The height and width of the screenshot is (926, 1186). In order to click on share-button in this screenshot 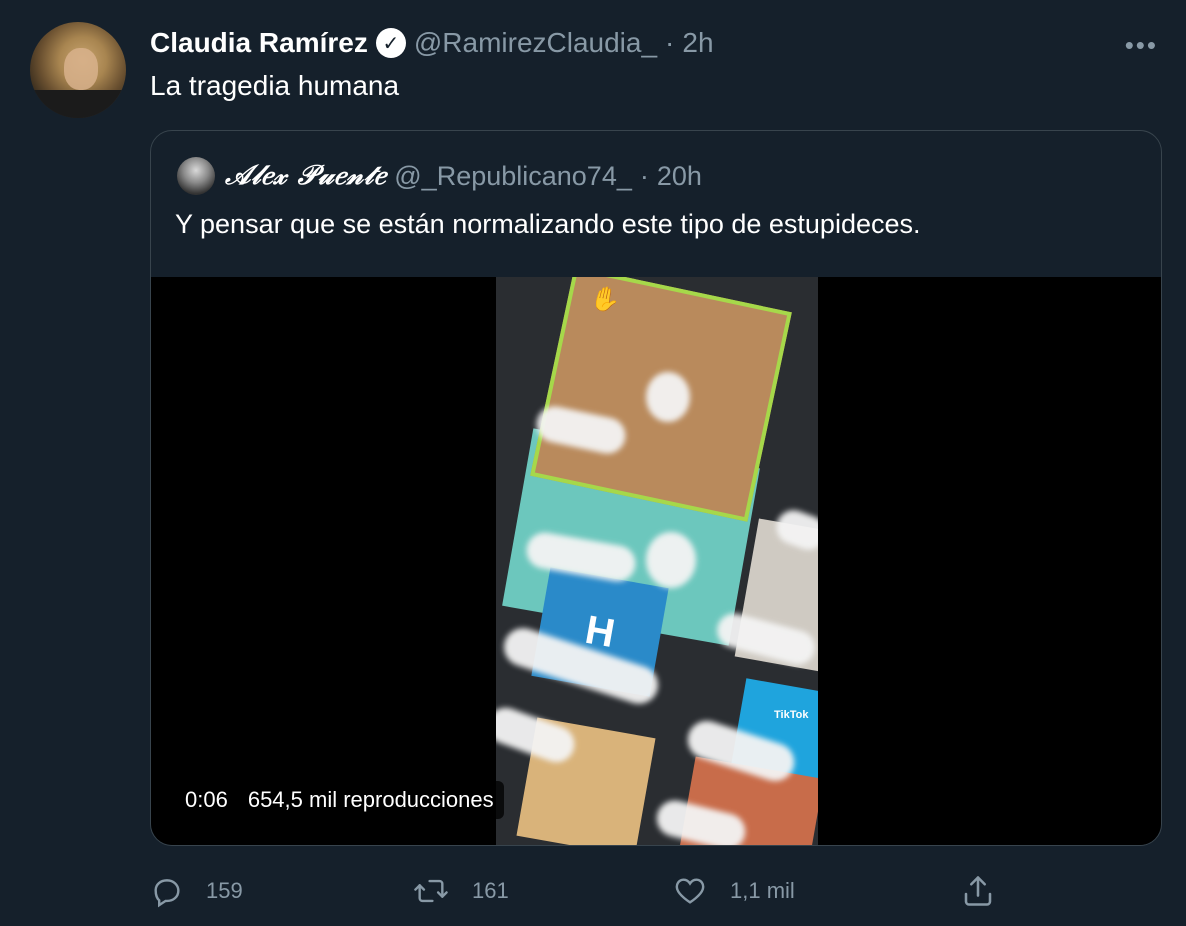, I will do `click(978, 891)`.